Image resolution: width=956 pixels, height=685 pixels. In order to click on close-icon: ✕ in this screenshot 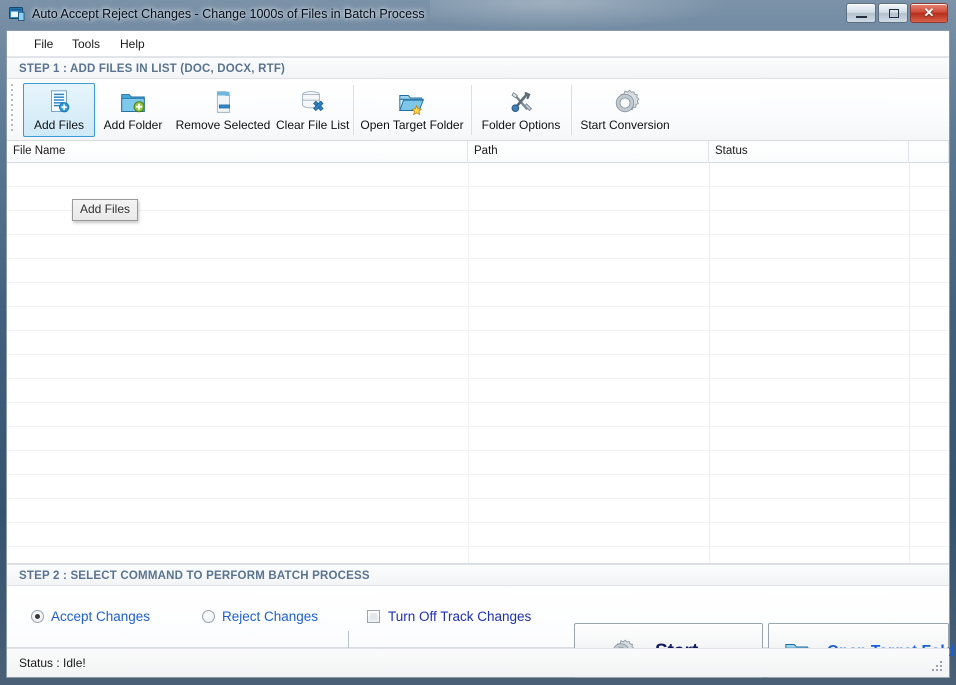, I will do `click(929, 12)`.